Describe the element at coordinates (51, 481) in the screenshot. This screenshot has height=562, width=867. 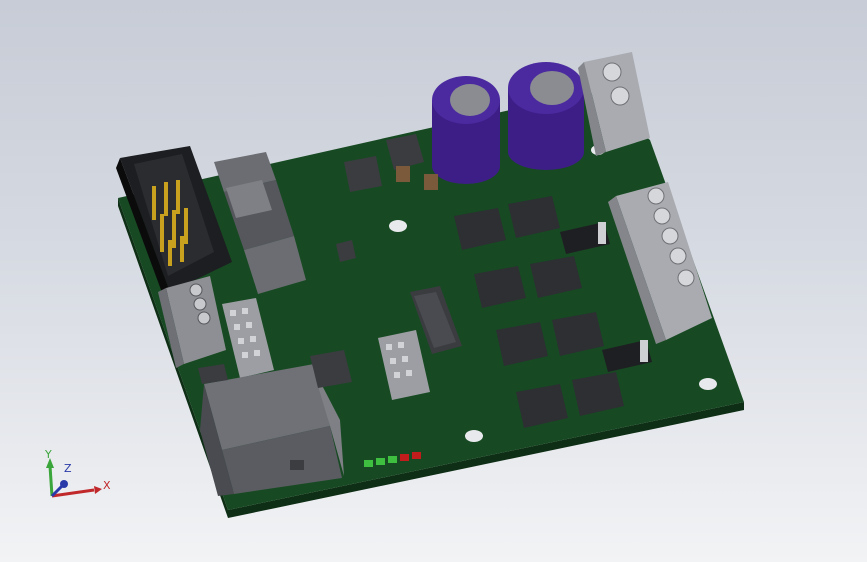
I see `y-axis-arrow` at that location.